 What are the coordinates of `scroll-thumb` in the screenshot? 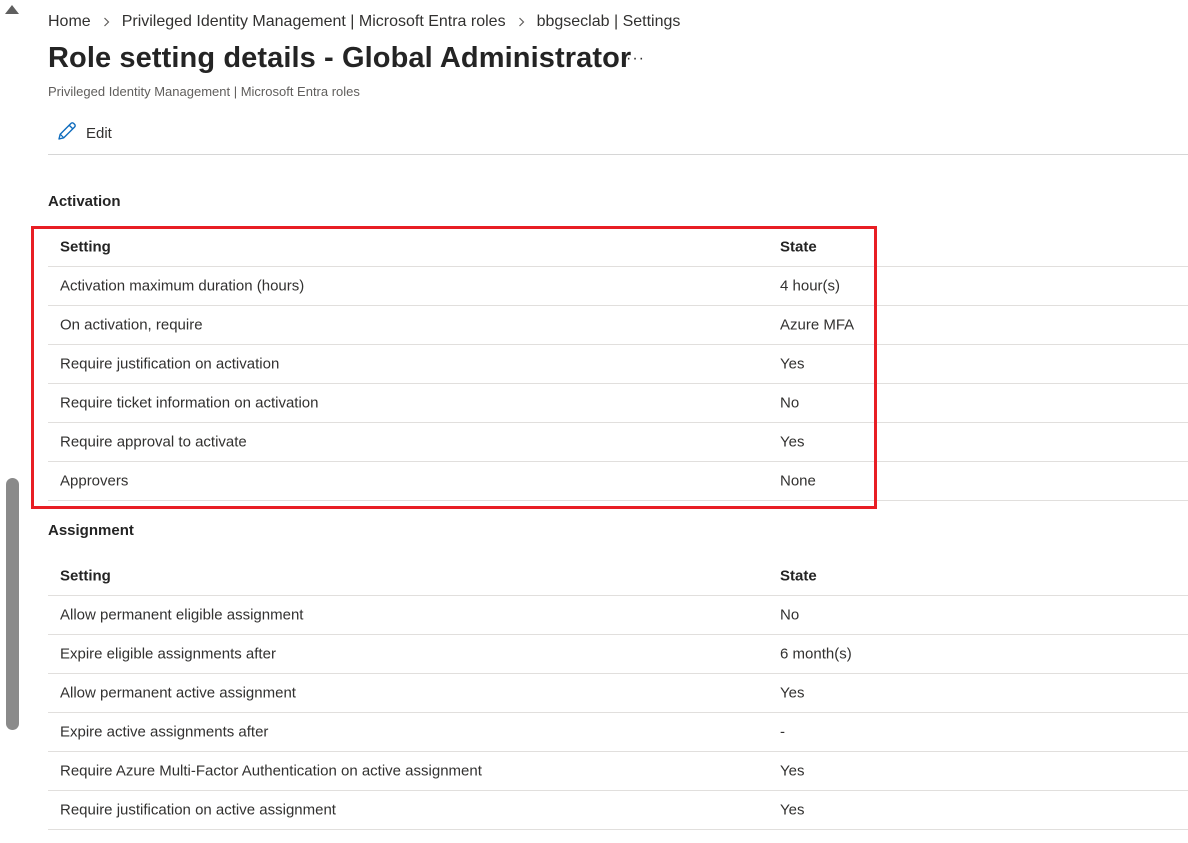 It's located at (12, 604).